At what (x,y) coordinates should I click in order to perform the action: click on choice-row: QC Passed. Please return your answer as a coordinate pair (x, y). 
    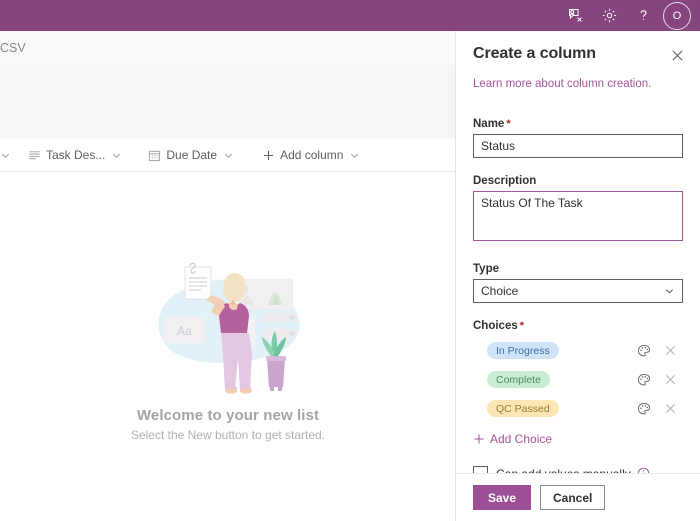
    Looking at the image, I should click on (578, 408).